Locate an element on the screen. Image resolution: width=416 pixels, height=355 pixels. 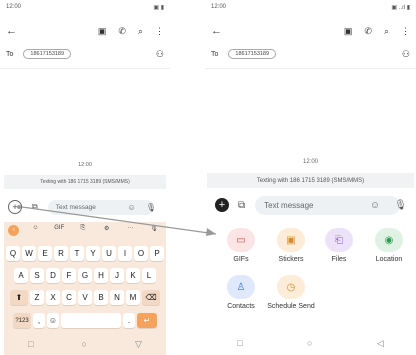
nav-bar: □ ○ ◁ is located at coordinates (310, 343).